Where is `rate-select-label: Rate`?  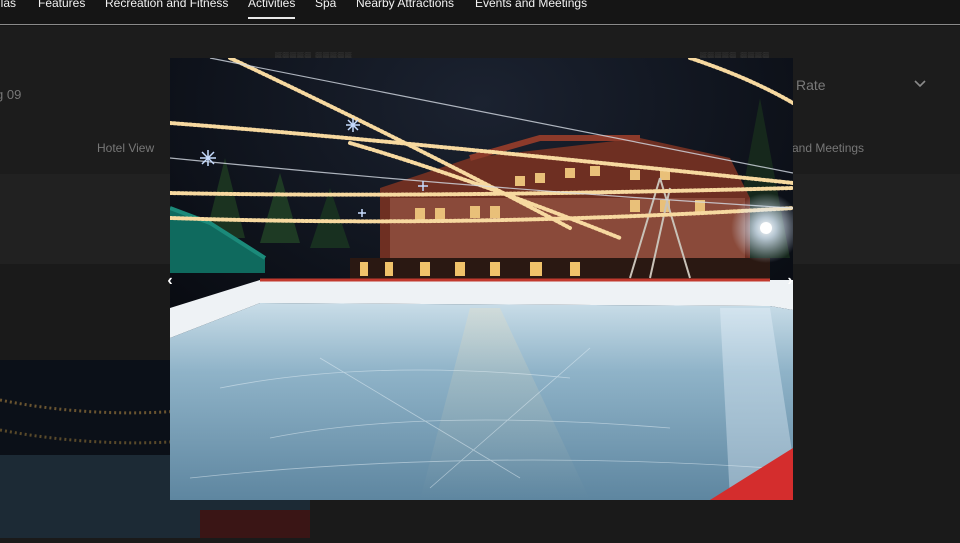
rate-select-label: Rate is located at coordinates (811, 85).